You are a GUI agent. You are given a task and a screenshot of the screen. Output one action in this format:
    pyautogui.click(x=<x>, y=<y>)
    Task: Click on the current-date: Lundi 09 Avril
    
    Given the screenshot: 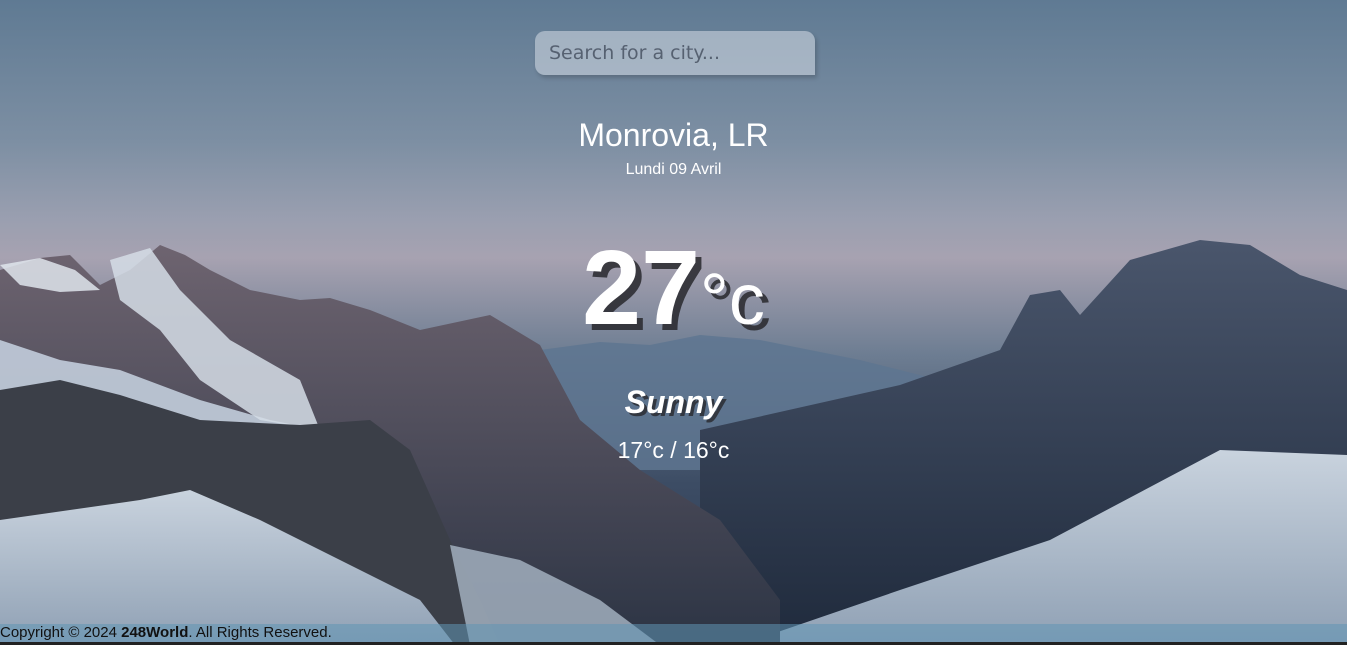 What is the action you would take?
    pyautogui.click(x=673, y=169)
    